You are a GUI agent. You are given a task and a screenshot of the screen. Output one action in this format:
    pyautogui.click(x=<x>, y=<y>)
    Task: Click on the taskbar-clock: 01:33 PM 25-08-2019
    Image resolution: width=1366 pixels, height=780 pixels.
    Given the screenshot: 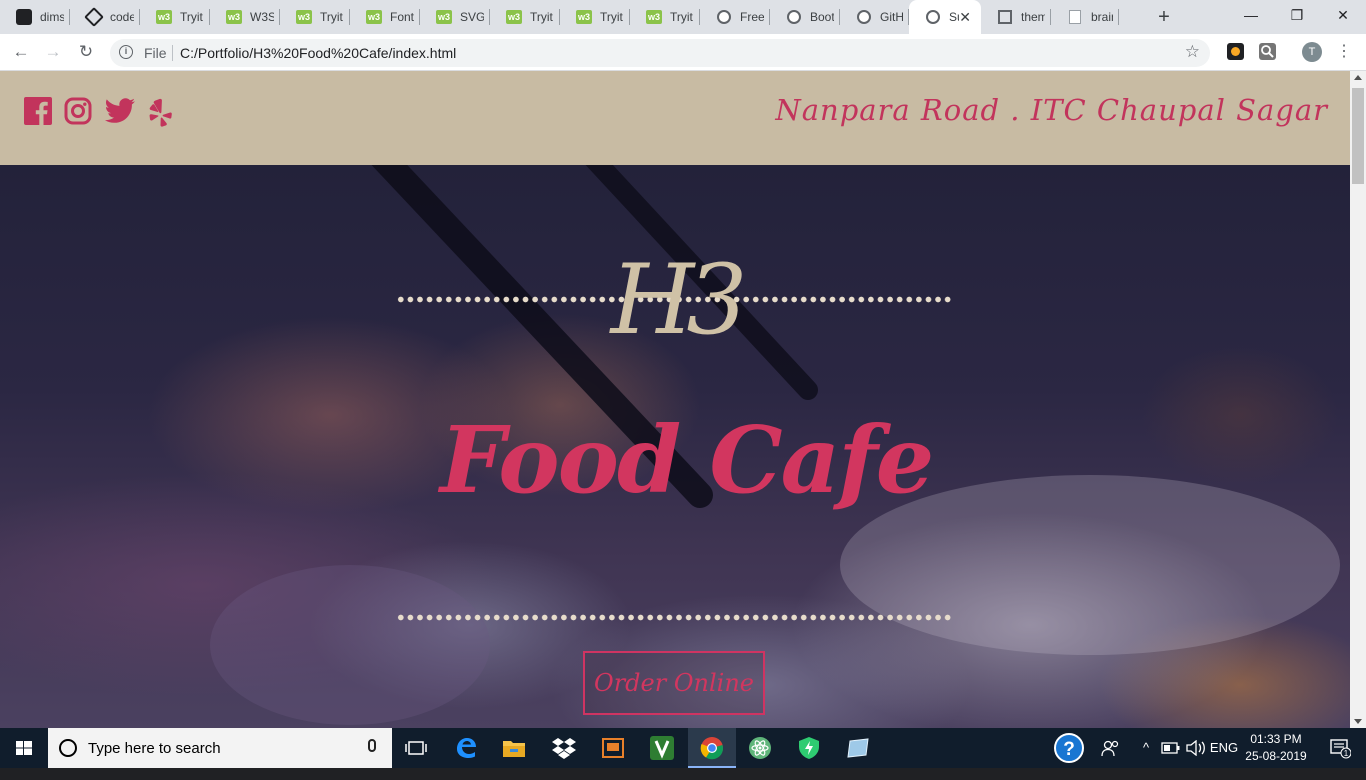 What is the action you would take?
    pyautogui.click(x=1276, y=748)
    